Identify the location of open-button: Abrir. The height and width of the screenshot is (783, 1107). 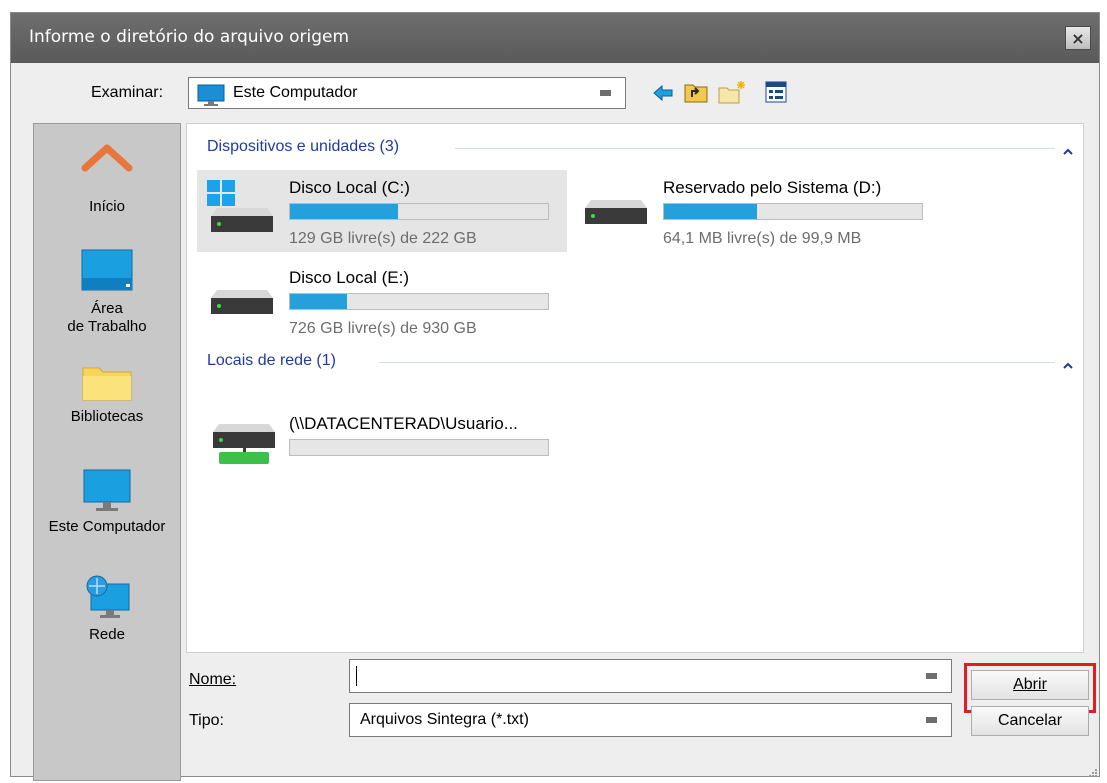
(1030, 685).